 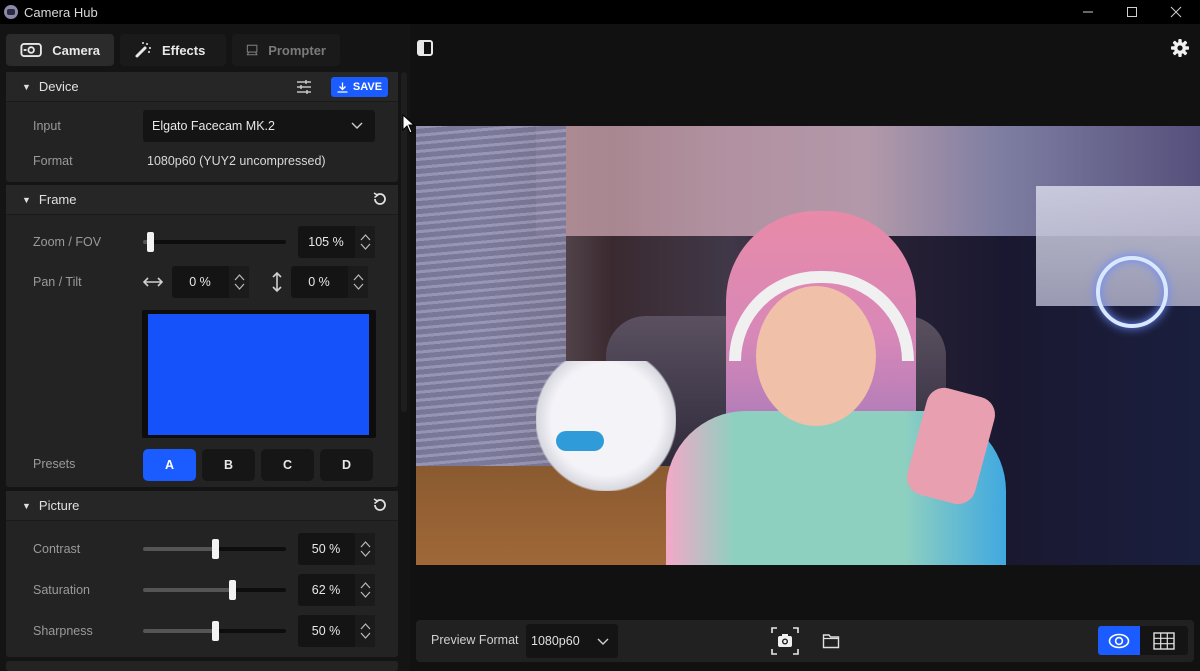 What do you see at coordinates (57, 549) in the screenshot?
I see `contrast-label: Contrast` at bounding box center [57, 549].